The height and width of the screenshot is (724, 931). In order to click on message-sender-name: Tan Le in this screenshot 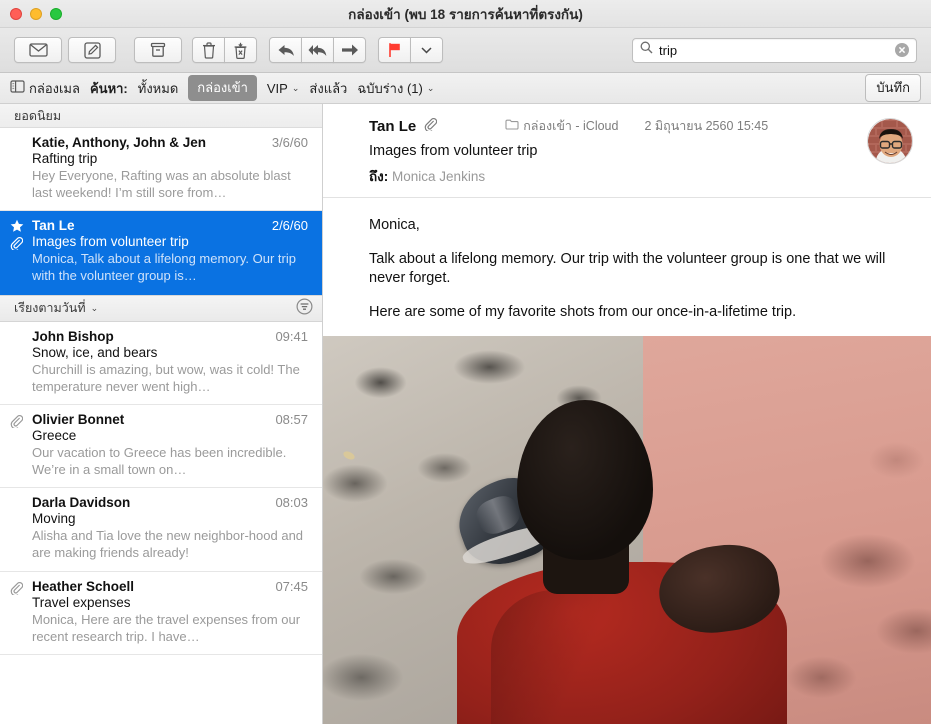, I will do `click(393, 126)`.